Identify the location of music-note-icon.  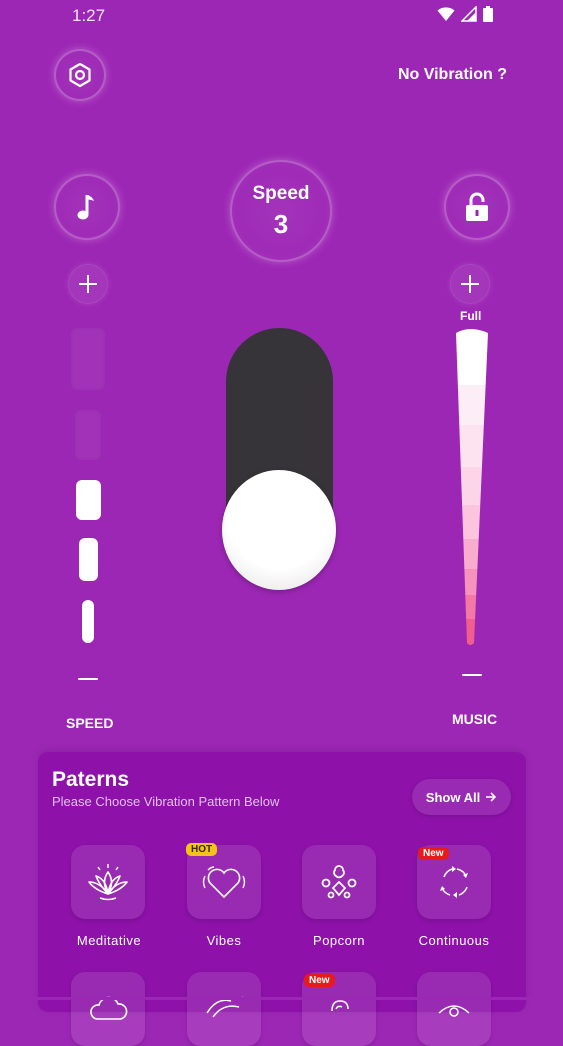
(85, 207).